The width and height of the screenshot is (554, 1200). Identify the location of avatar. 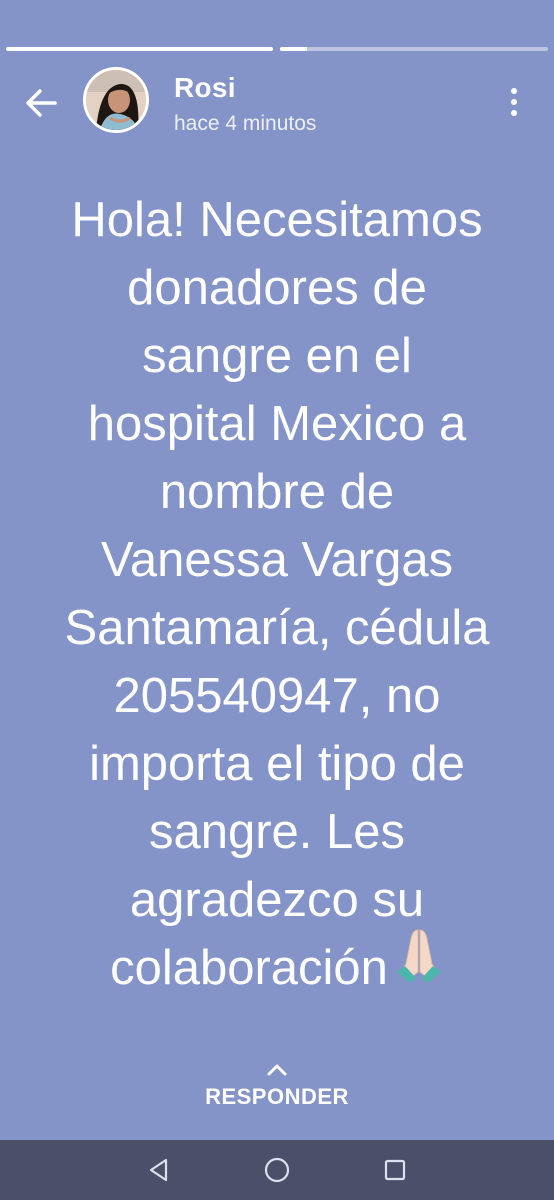
(116, 100).